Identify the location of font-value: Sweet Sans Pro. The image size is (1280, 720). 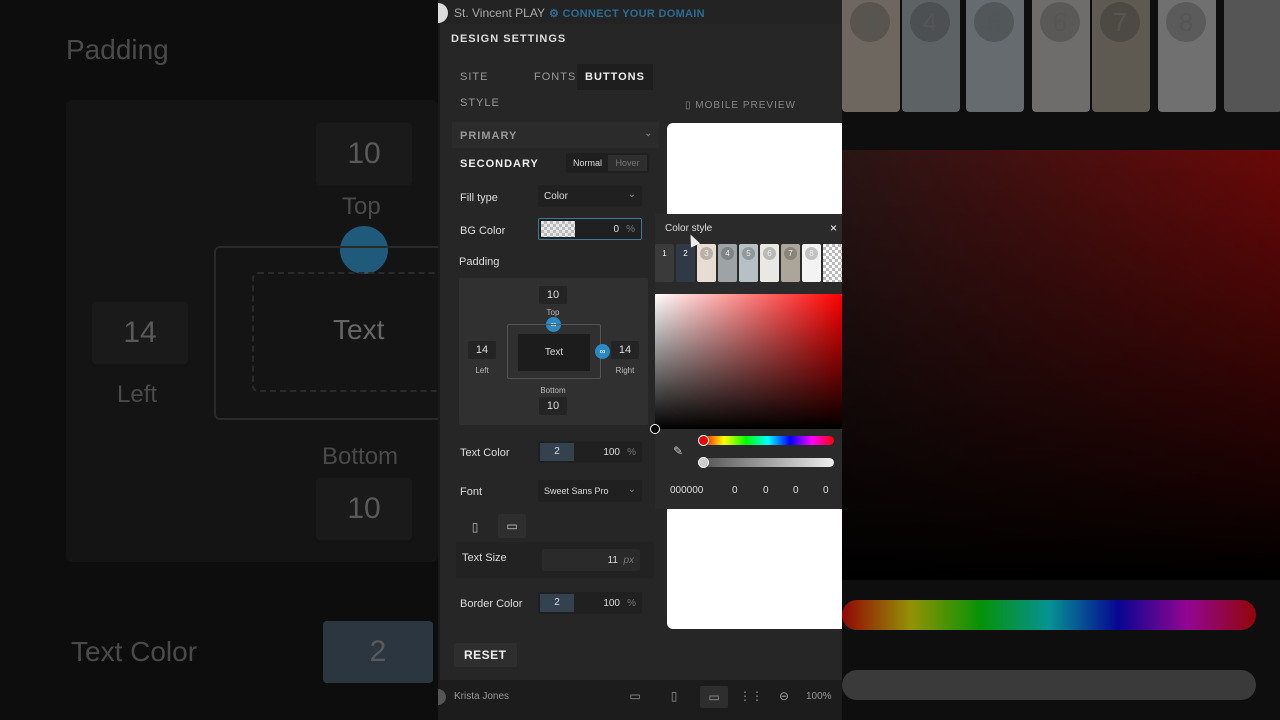
(576, 491).